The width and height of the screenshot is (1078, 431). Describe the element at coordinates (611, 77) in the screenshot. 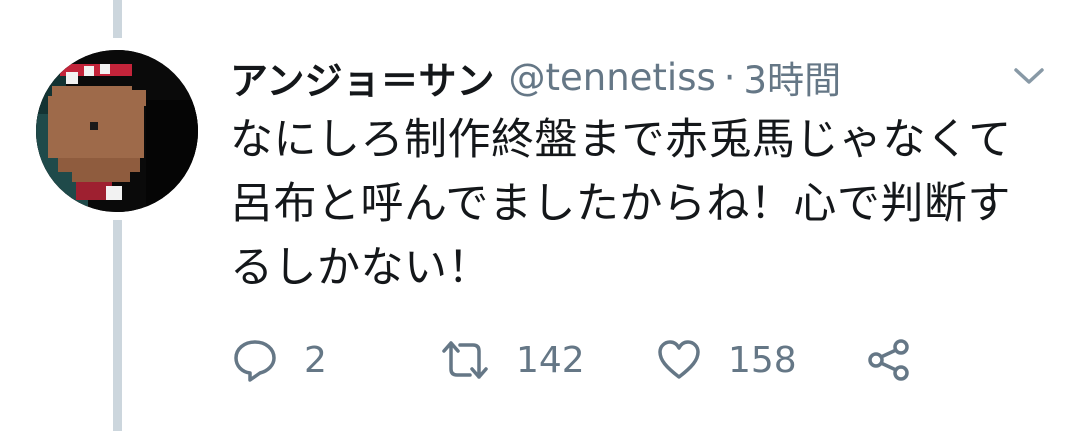

I see `author-handle: @tennetiss` at that location.